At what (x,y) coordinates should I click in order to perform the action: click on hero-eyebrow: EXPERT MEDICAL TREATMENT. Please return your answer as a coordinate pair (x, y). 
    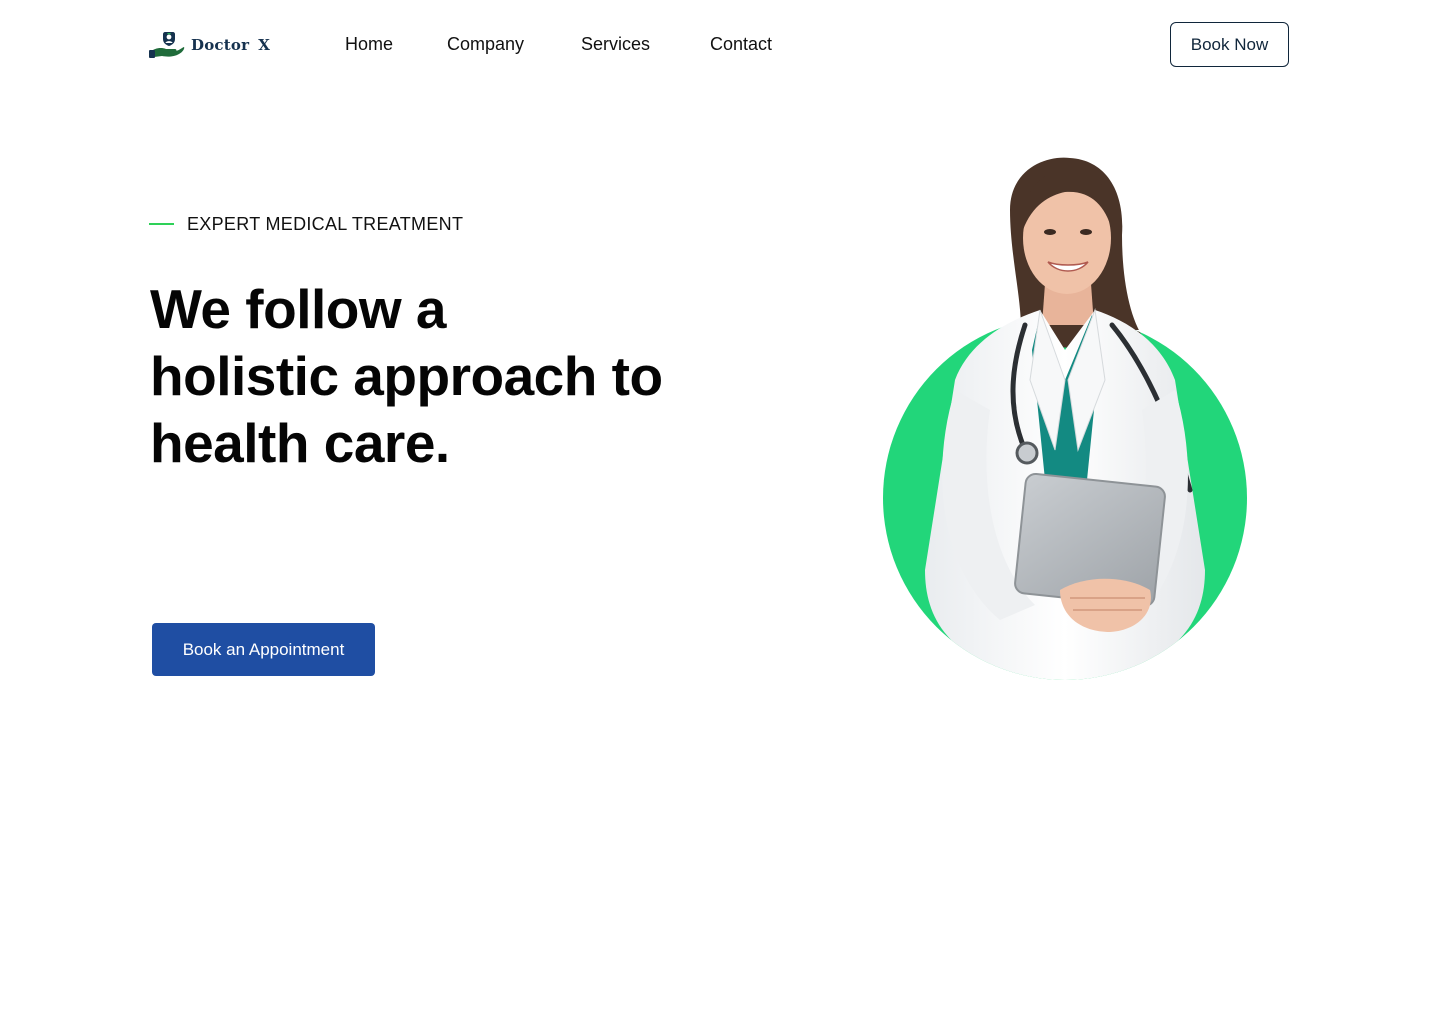
    Looking at the image, I should click on (306, 224).